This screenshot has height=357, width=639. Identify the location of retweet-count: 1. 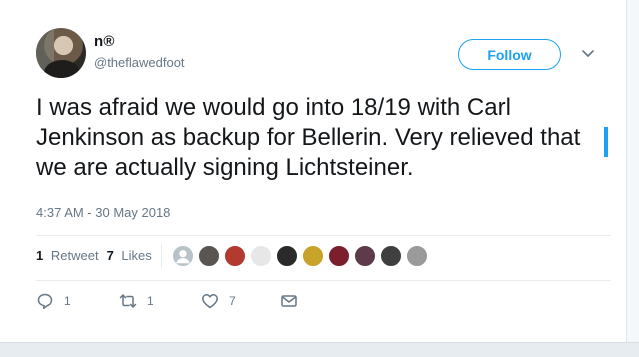
(150, 301).